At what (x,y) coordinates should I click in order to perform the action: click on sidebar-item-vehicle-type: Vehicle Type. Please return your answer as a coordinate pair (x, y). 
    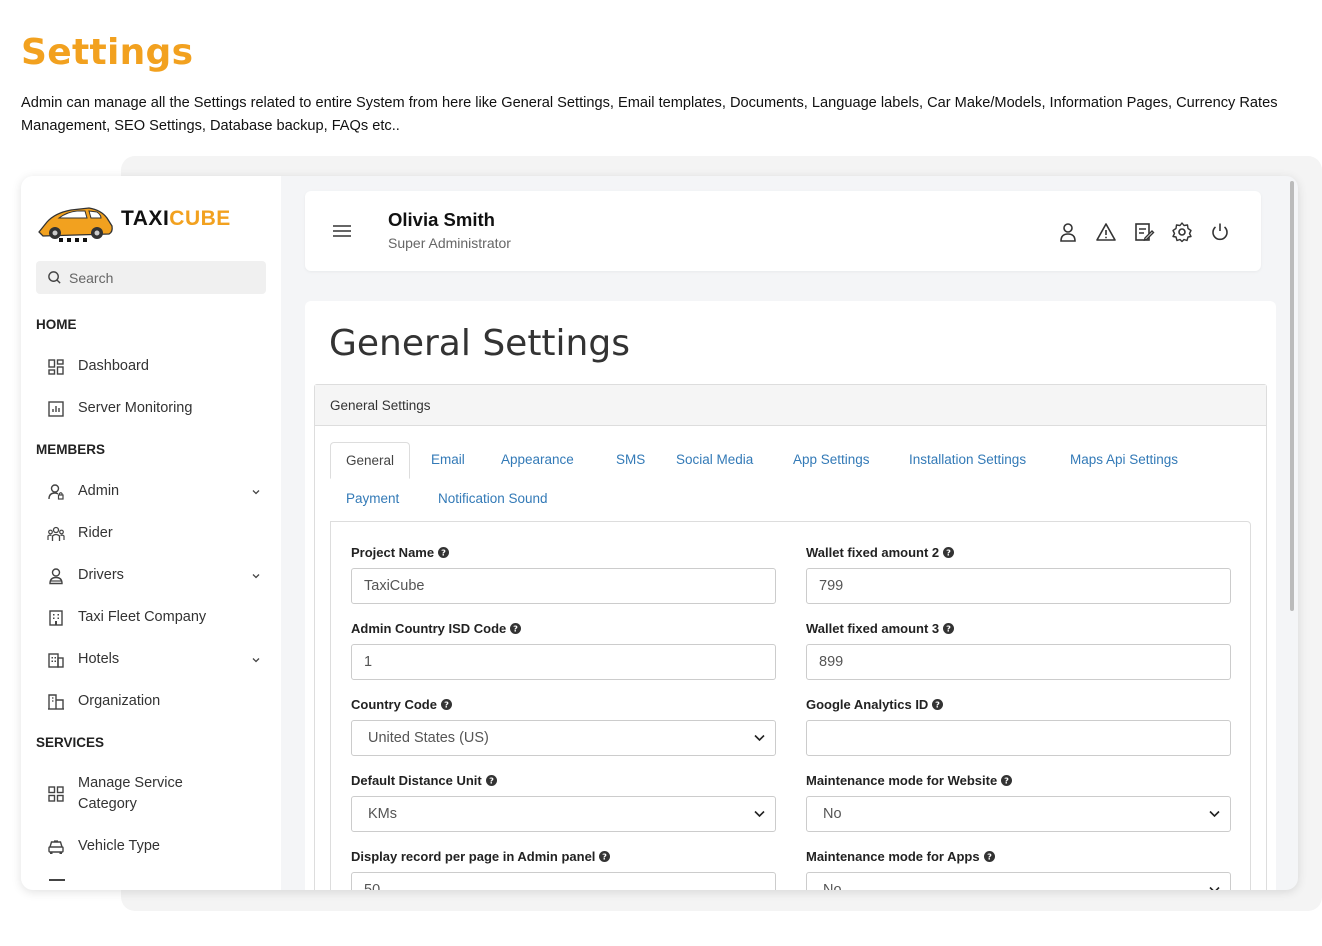
    Looking at the image, I should click on (157, 846).